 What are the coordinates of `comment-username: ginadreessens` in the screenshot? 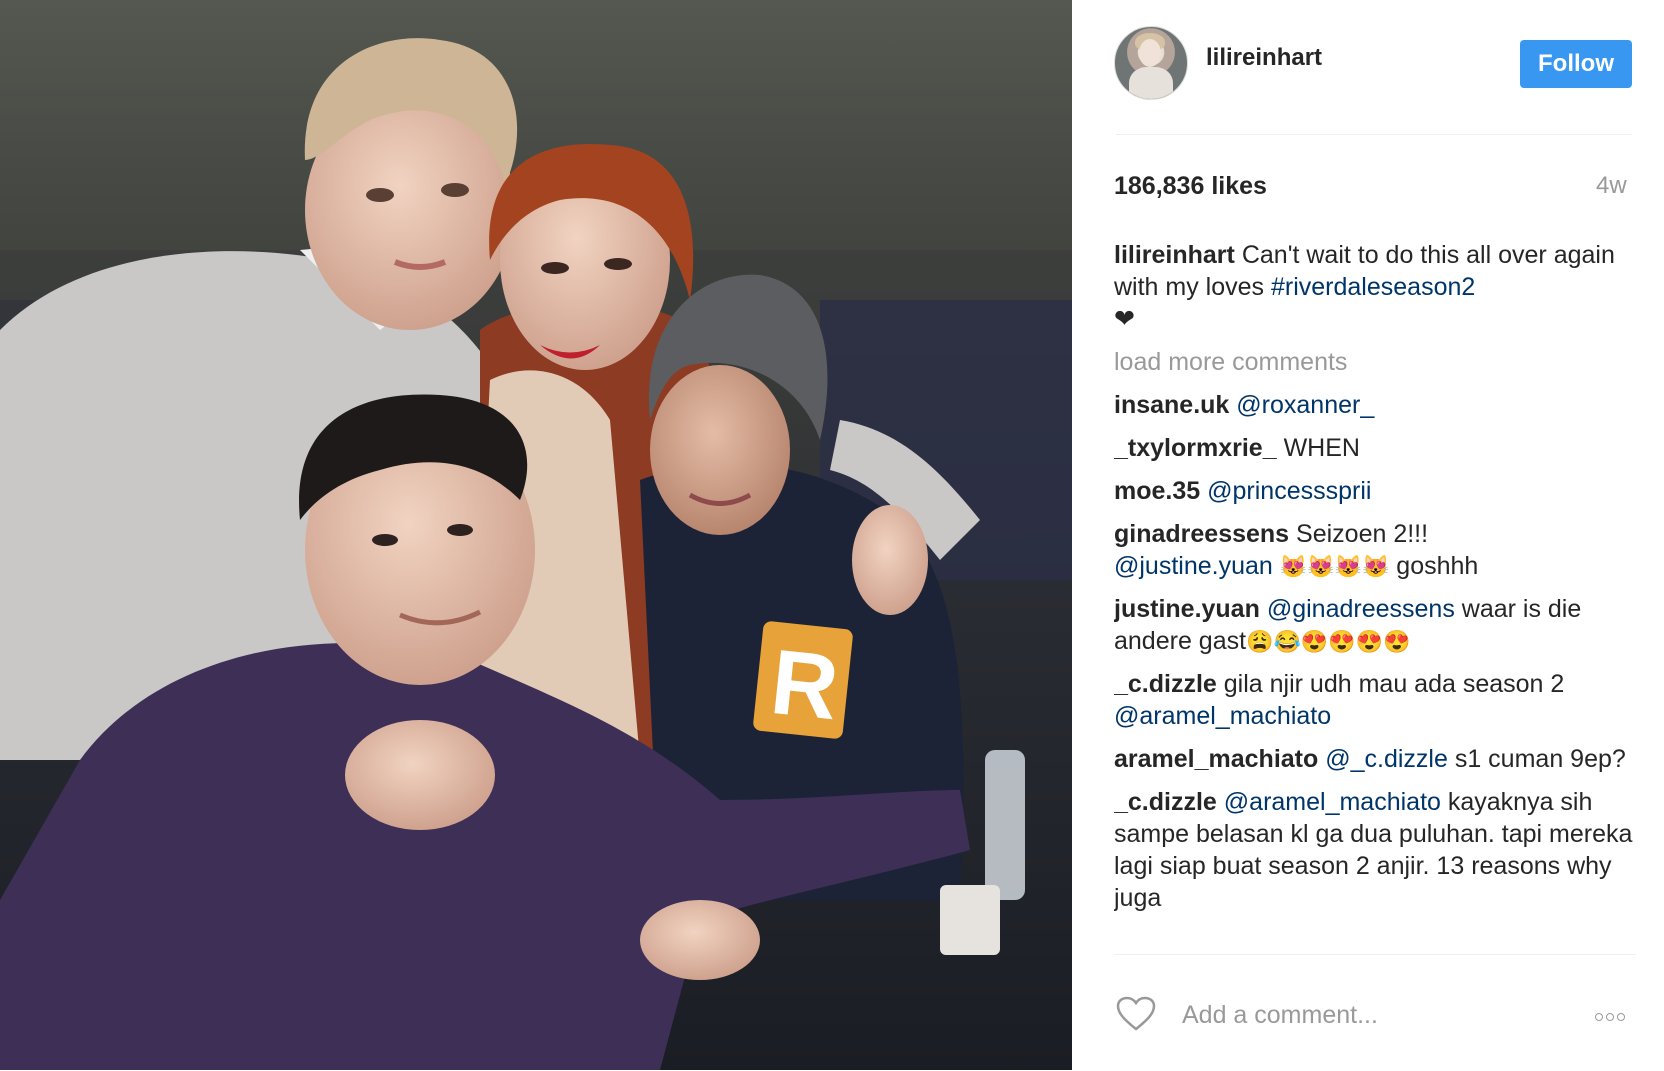 It's located at (1201, 534).